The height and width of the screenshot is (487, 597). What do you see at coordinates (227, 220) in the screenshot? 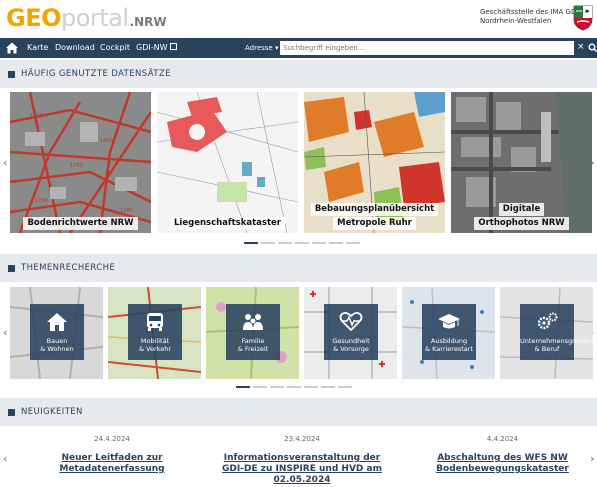
I see `dataset-label: Liegenschaftskataster` at bounding box center [227, 220].